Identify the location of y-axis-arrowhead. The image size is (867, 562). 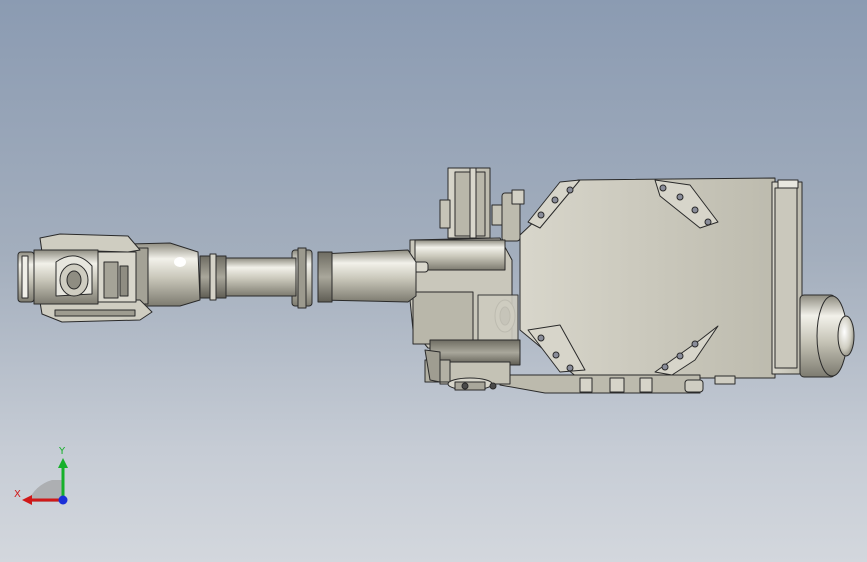
(63, 463).